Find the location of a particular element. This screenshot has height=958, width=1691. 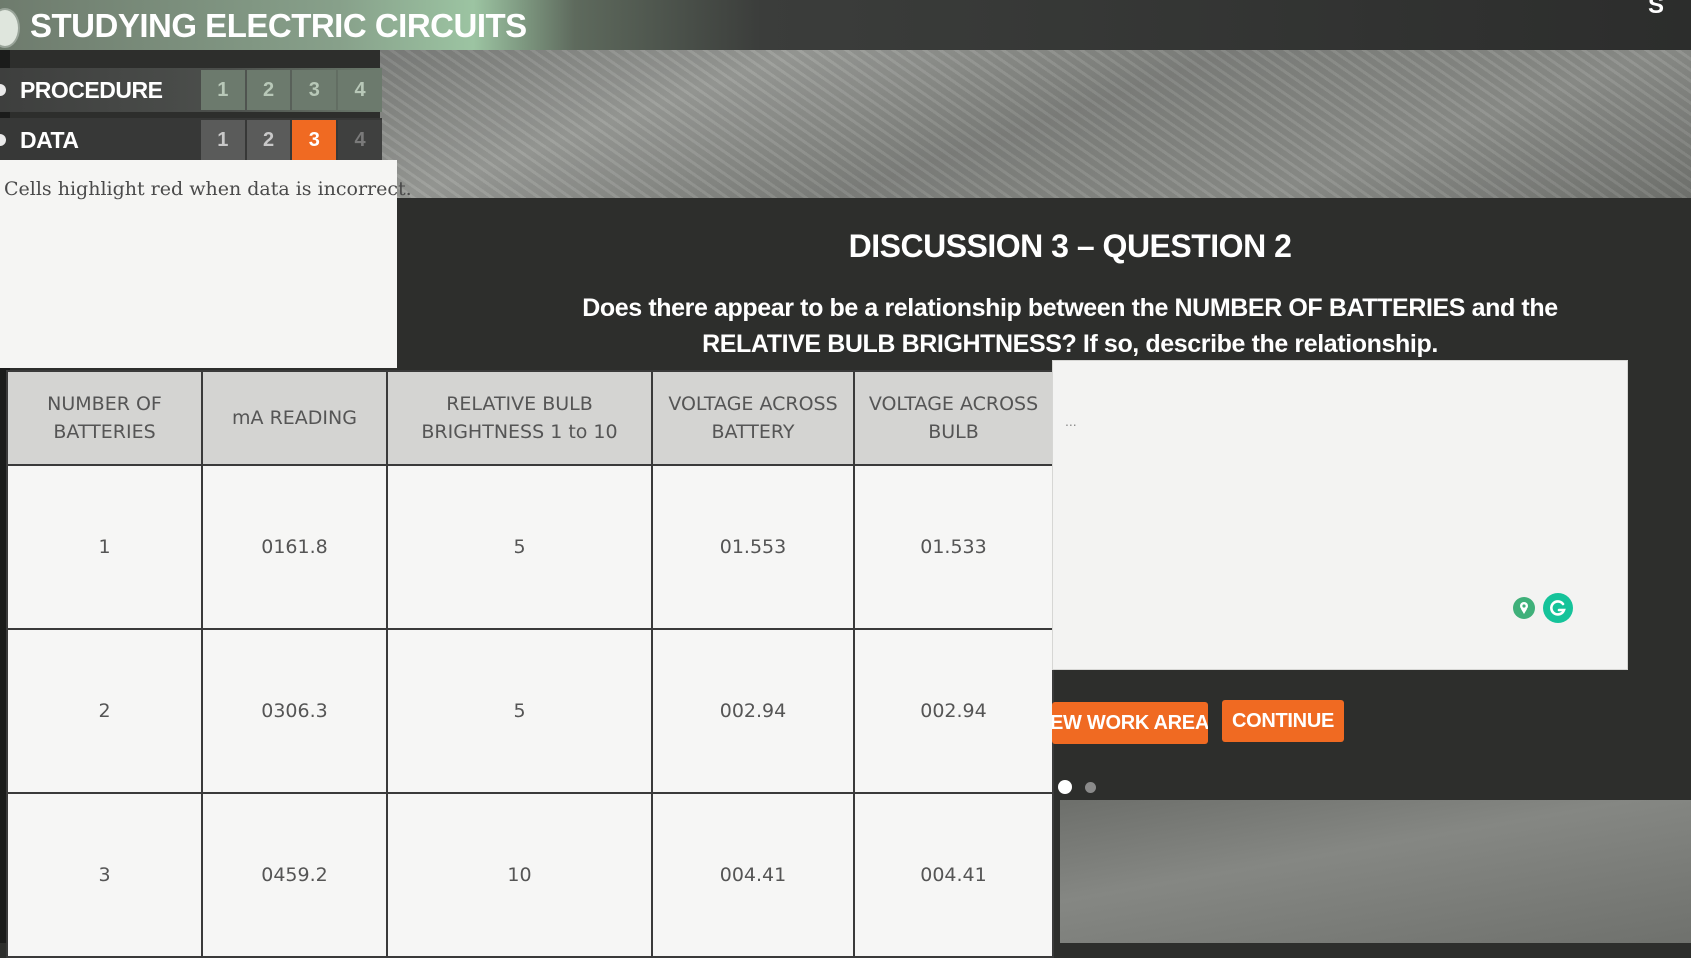

cell-voltage-bulb: 002.94 is located at coordinates (953, 711).